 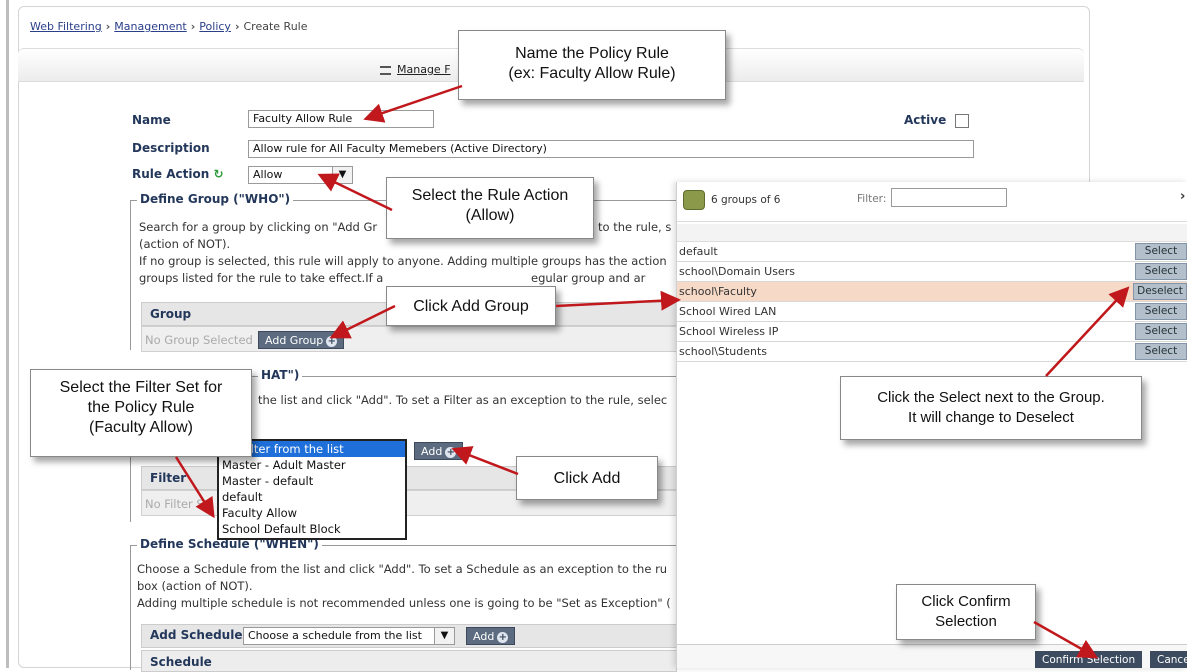 What do you see at coordinates (312, 513) in the screenshot?
I see `dropdown-option: Faculty Allow` at bounding box center [312, 513].